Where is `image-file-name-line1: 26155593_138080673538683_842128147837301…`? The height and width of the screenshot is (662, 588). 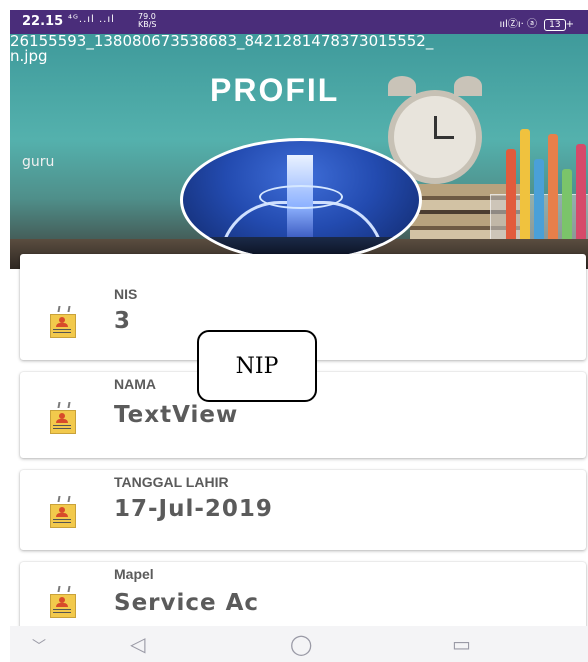 image-file-name-line1: 26155593_138080673538683_842128147837301… is located at coordinates (222, 42).